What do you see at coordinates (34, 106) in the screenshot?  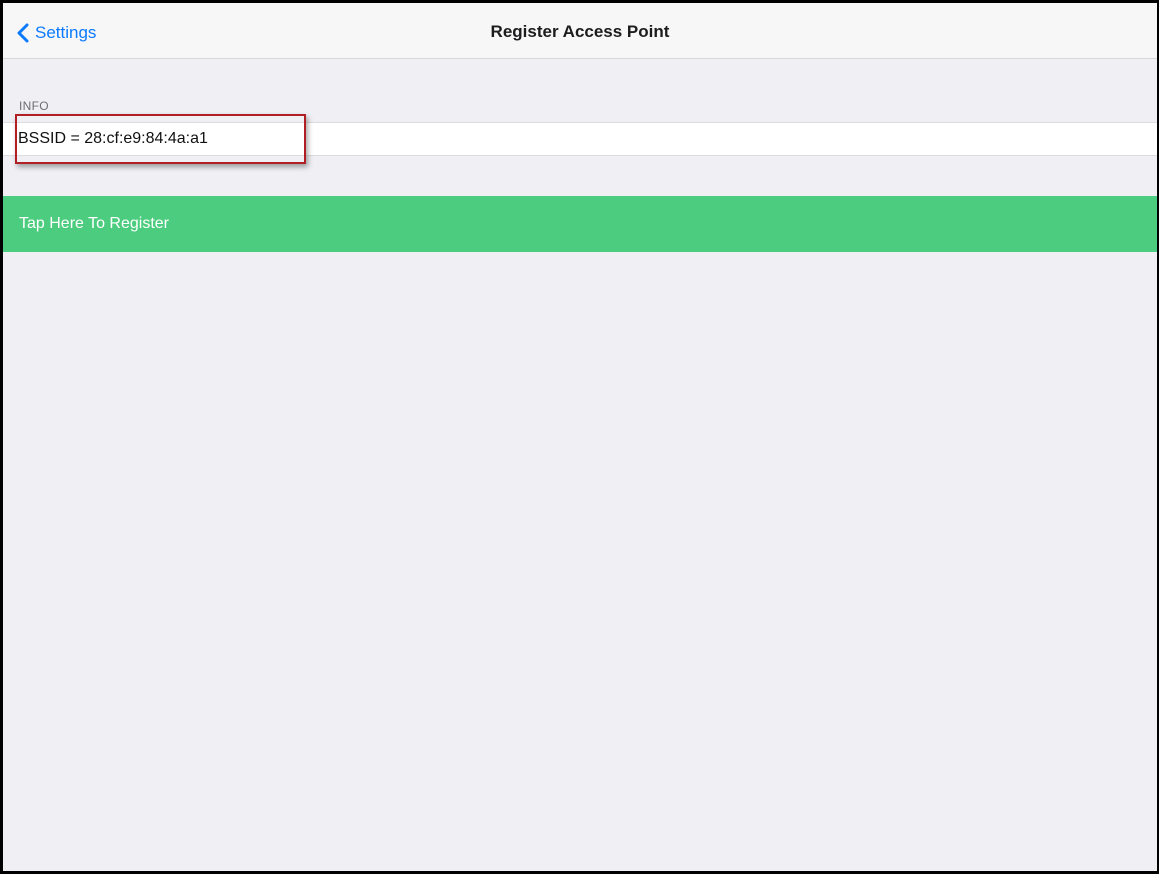 I see `section-header-info: INFO` at bounding box center [34, 106].